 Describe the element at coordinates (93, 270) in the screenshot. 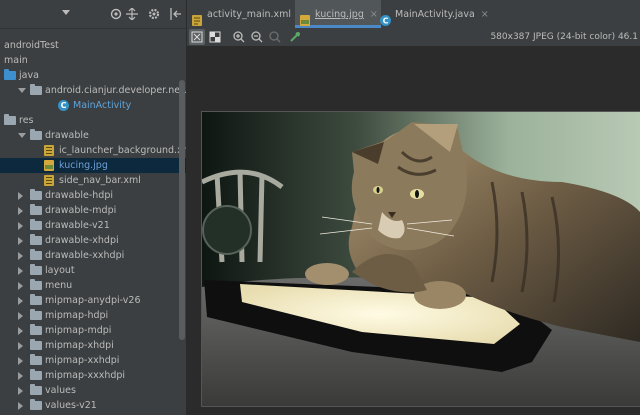

I see `tree-item: layout` at that location.